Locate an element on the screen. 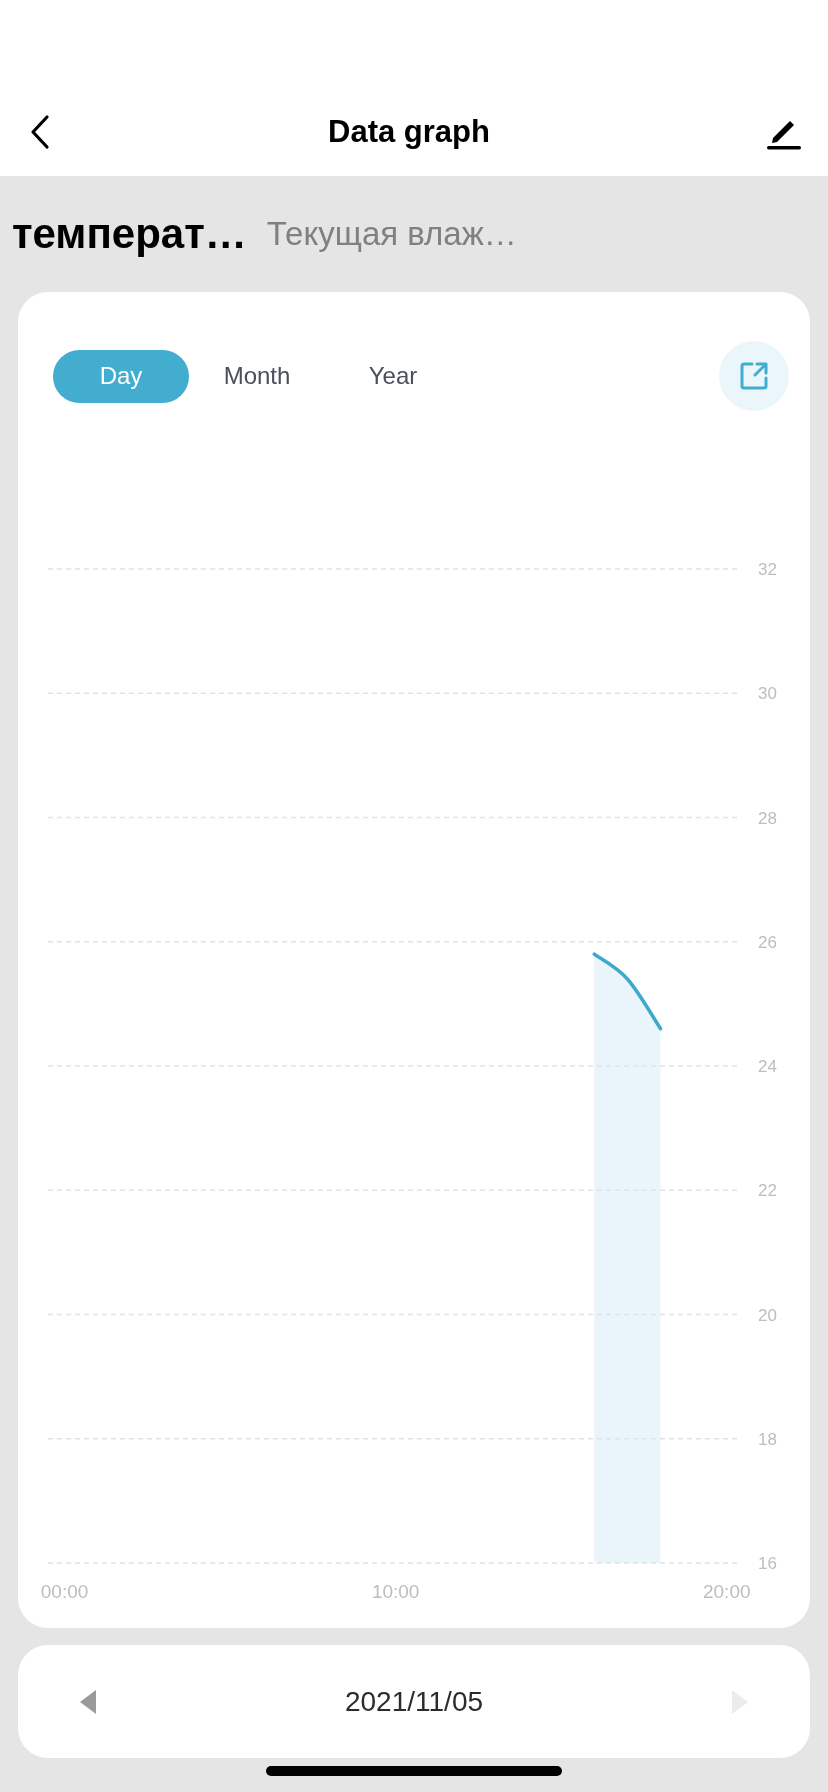  y-axis-label: 22 is located at coordinates (767, 1191).